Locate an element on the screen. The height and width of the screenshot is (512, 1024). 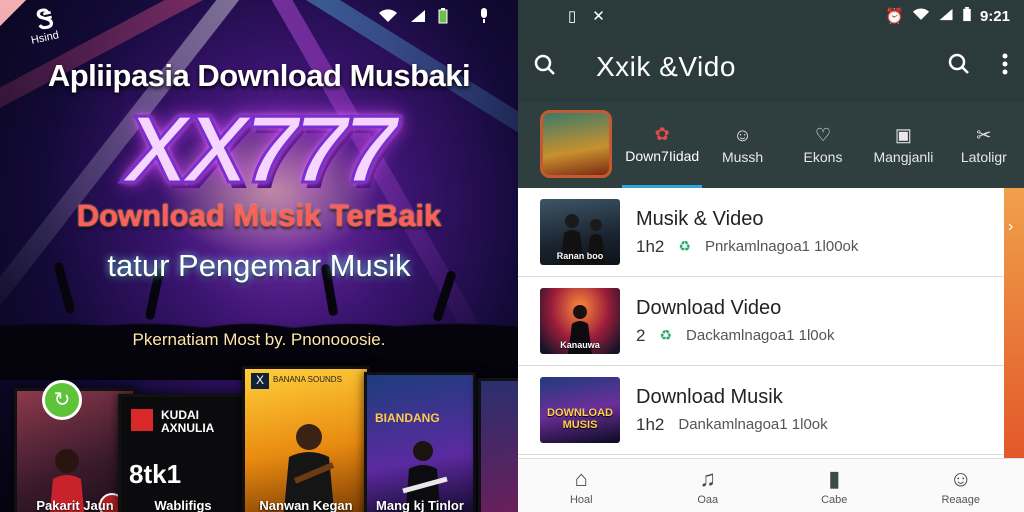
album-number: 8tk1 is located at coordinates (155, 474).